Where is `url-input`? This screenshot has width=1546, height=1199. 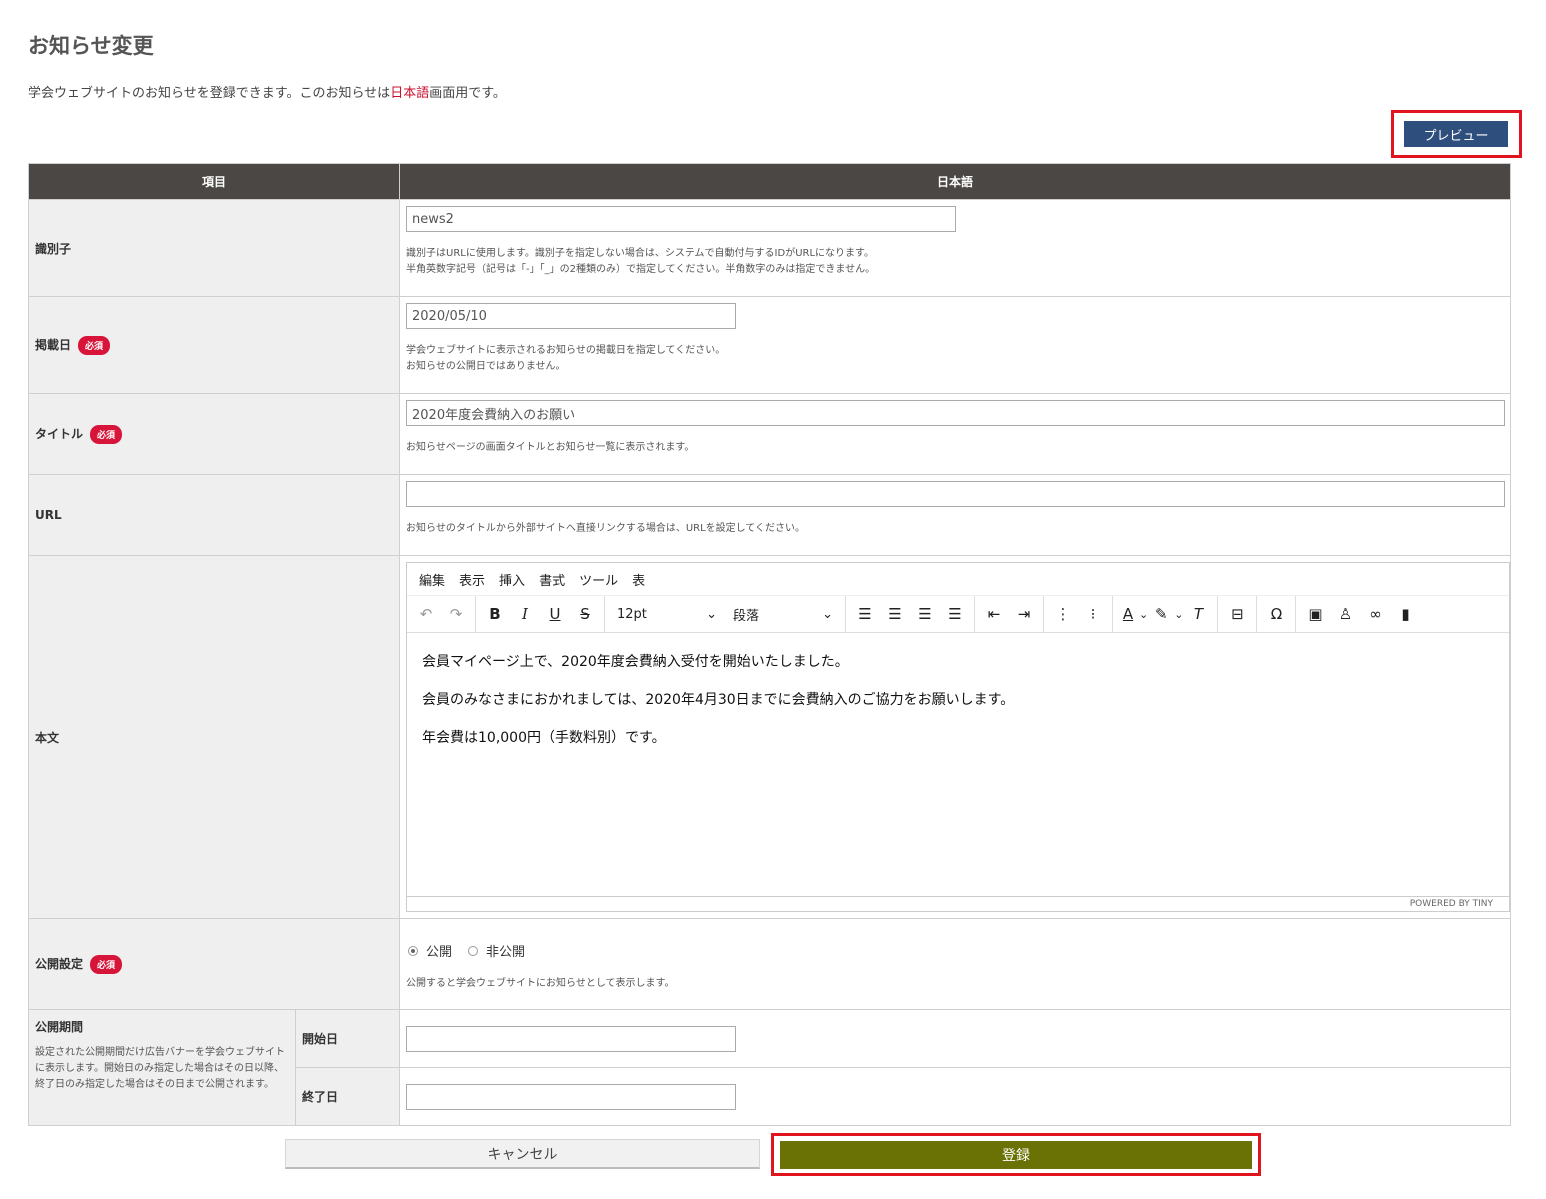
url-input is located at coordinates (956, 494).